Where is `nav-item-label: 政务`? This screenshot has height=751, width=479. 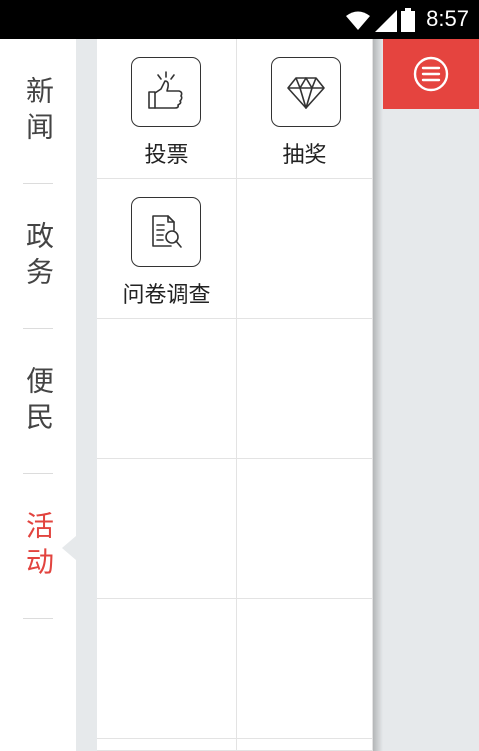 nav-item-label: 政务 is located at coordinates (38, 256).